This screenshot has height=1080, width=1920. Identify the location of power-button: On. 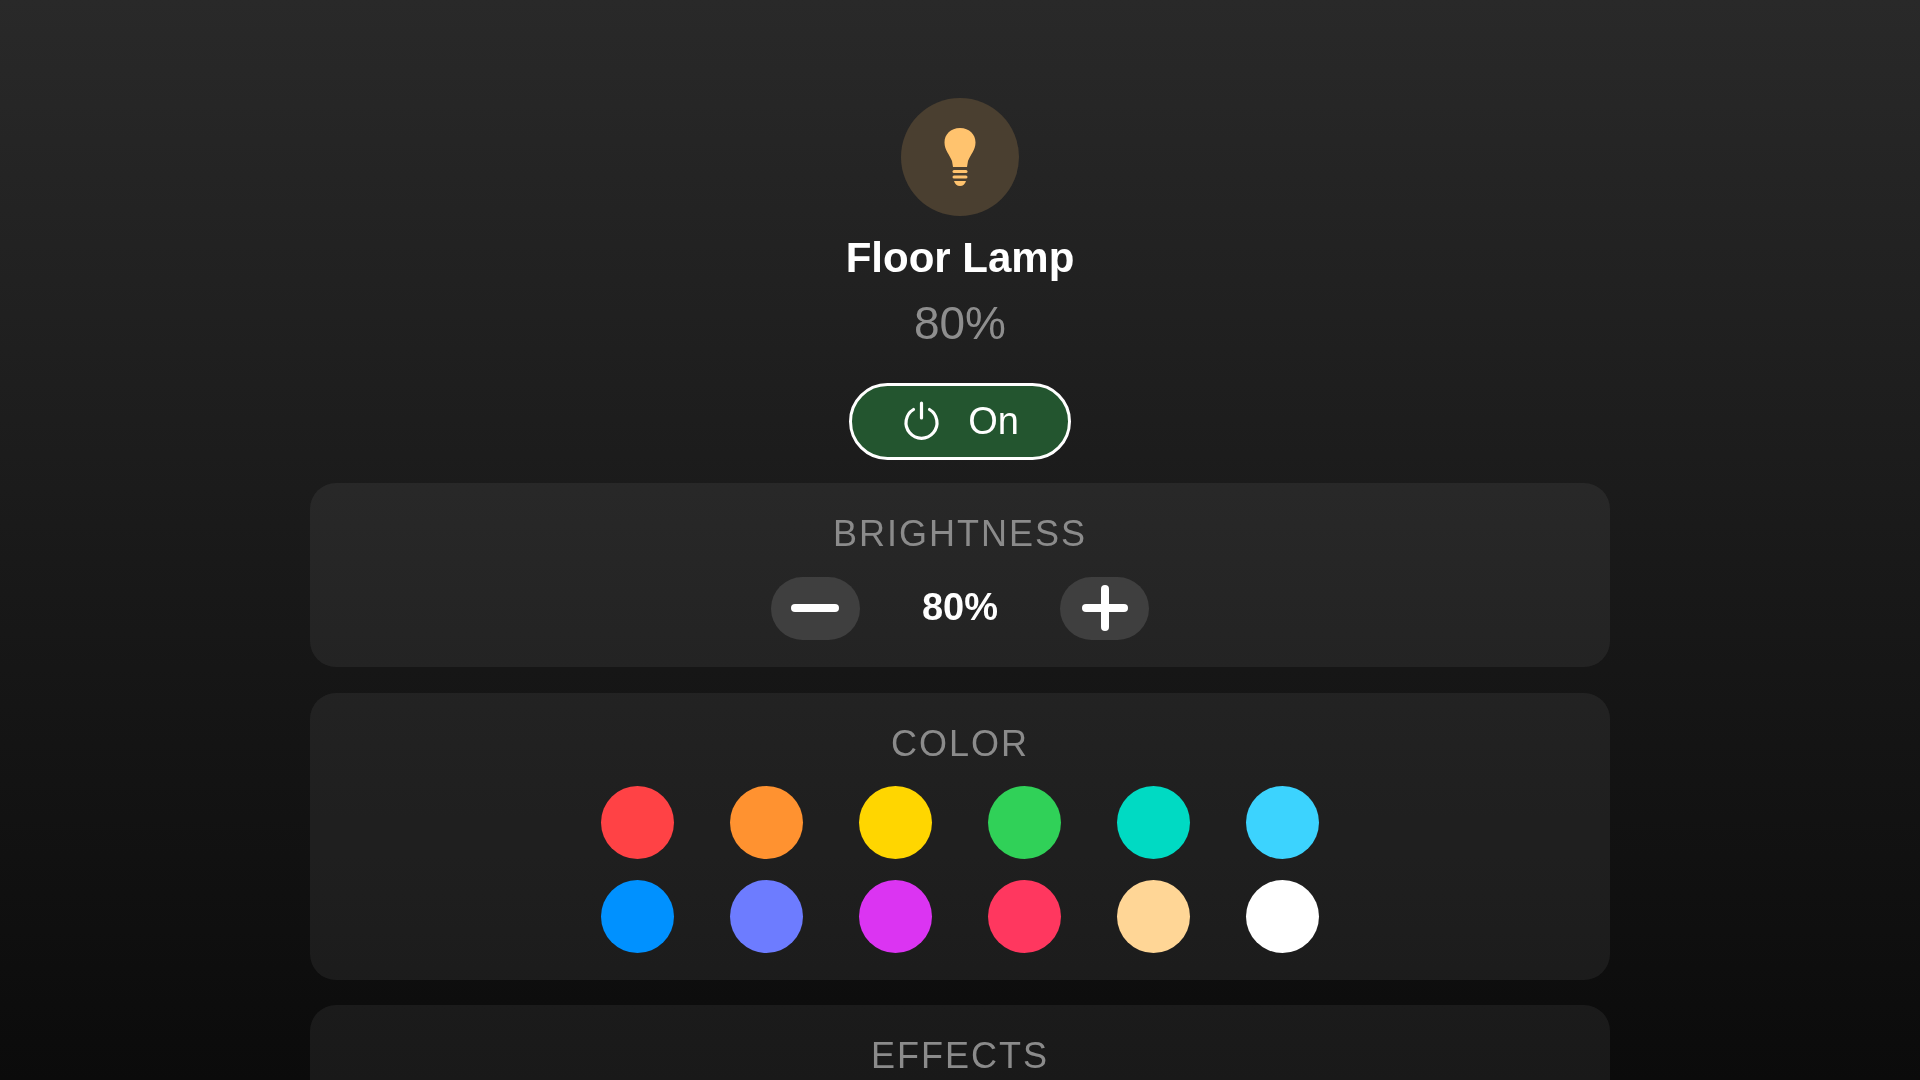
(960, 421).